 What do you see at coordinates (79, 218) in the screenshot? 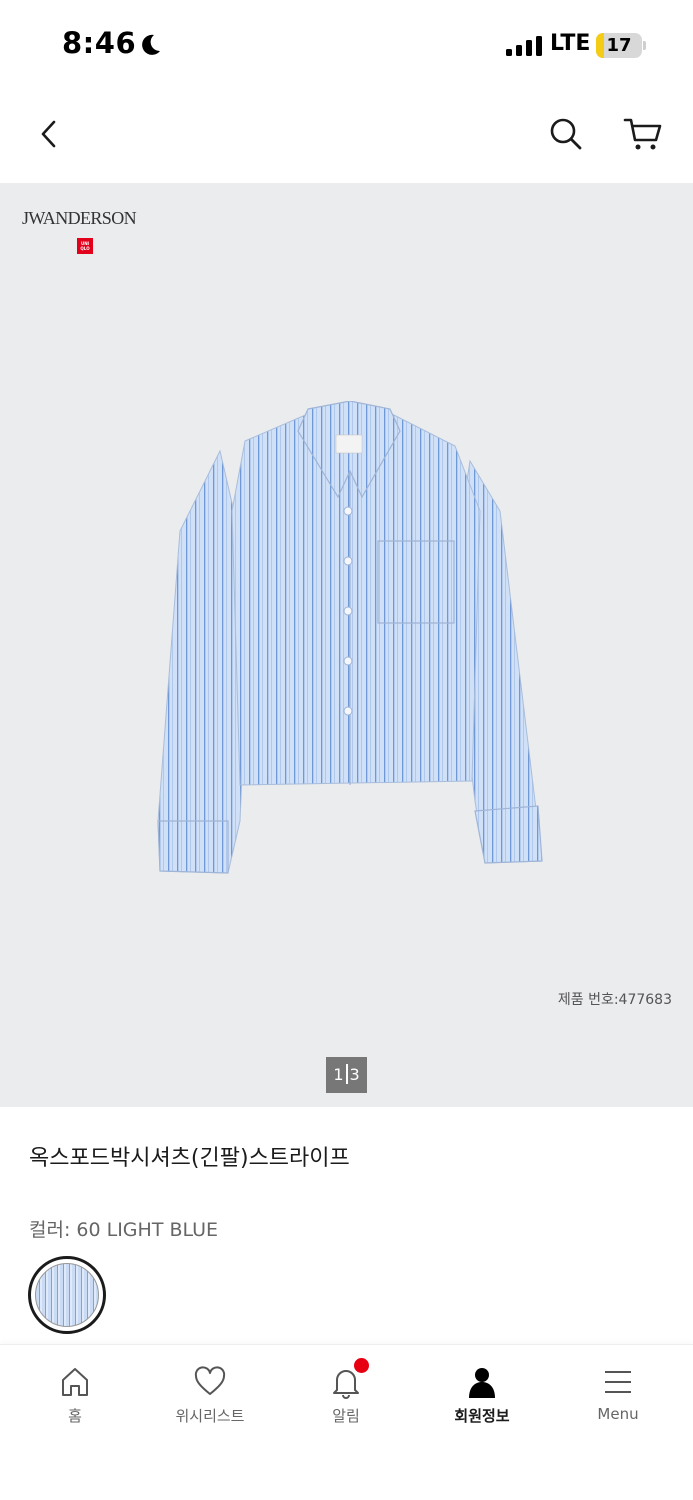
I see `jw-anderson-logo: JWANDERSON` at bounding box center [79, 218].